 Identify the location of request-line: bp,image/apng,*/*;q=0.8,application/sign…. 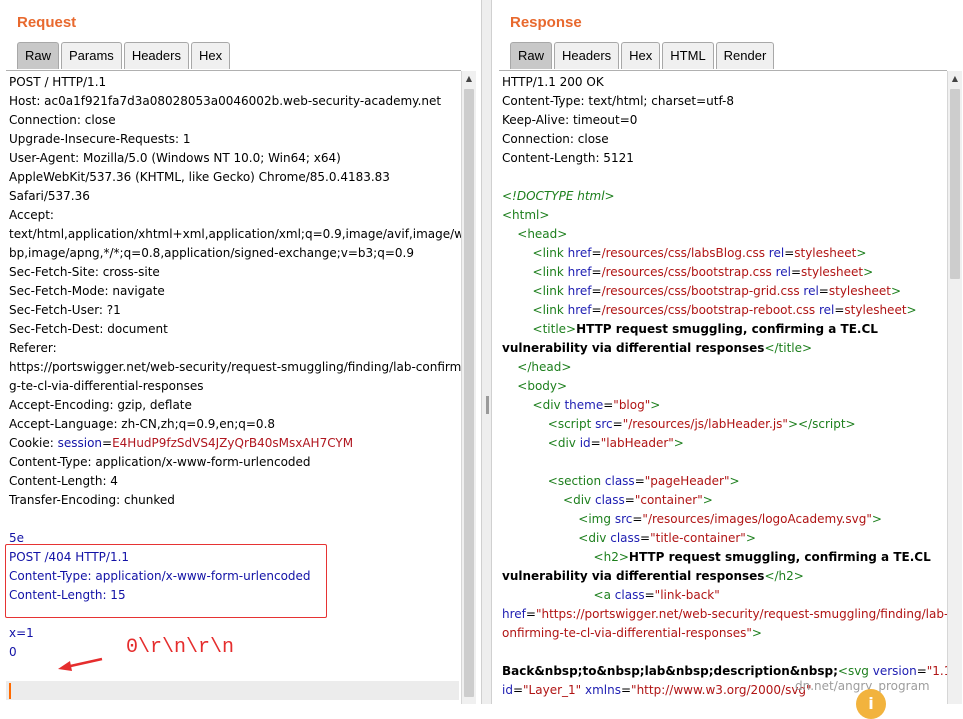
(211, 253).